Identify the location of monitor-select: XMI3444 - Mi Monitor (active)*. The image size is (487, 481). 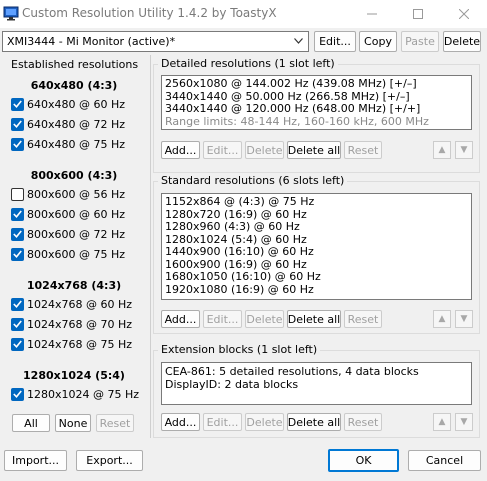
(155, 41).